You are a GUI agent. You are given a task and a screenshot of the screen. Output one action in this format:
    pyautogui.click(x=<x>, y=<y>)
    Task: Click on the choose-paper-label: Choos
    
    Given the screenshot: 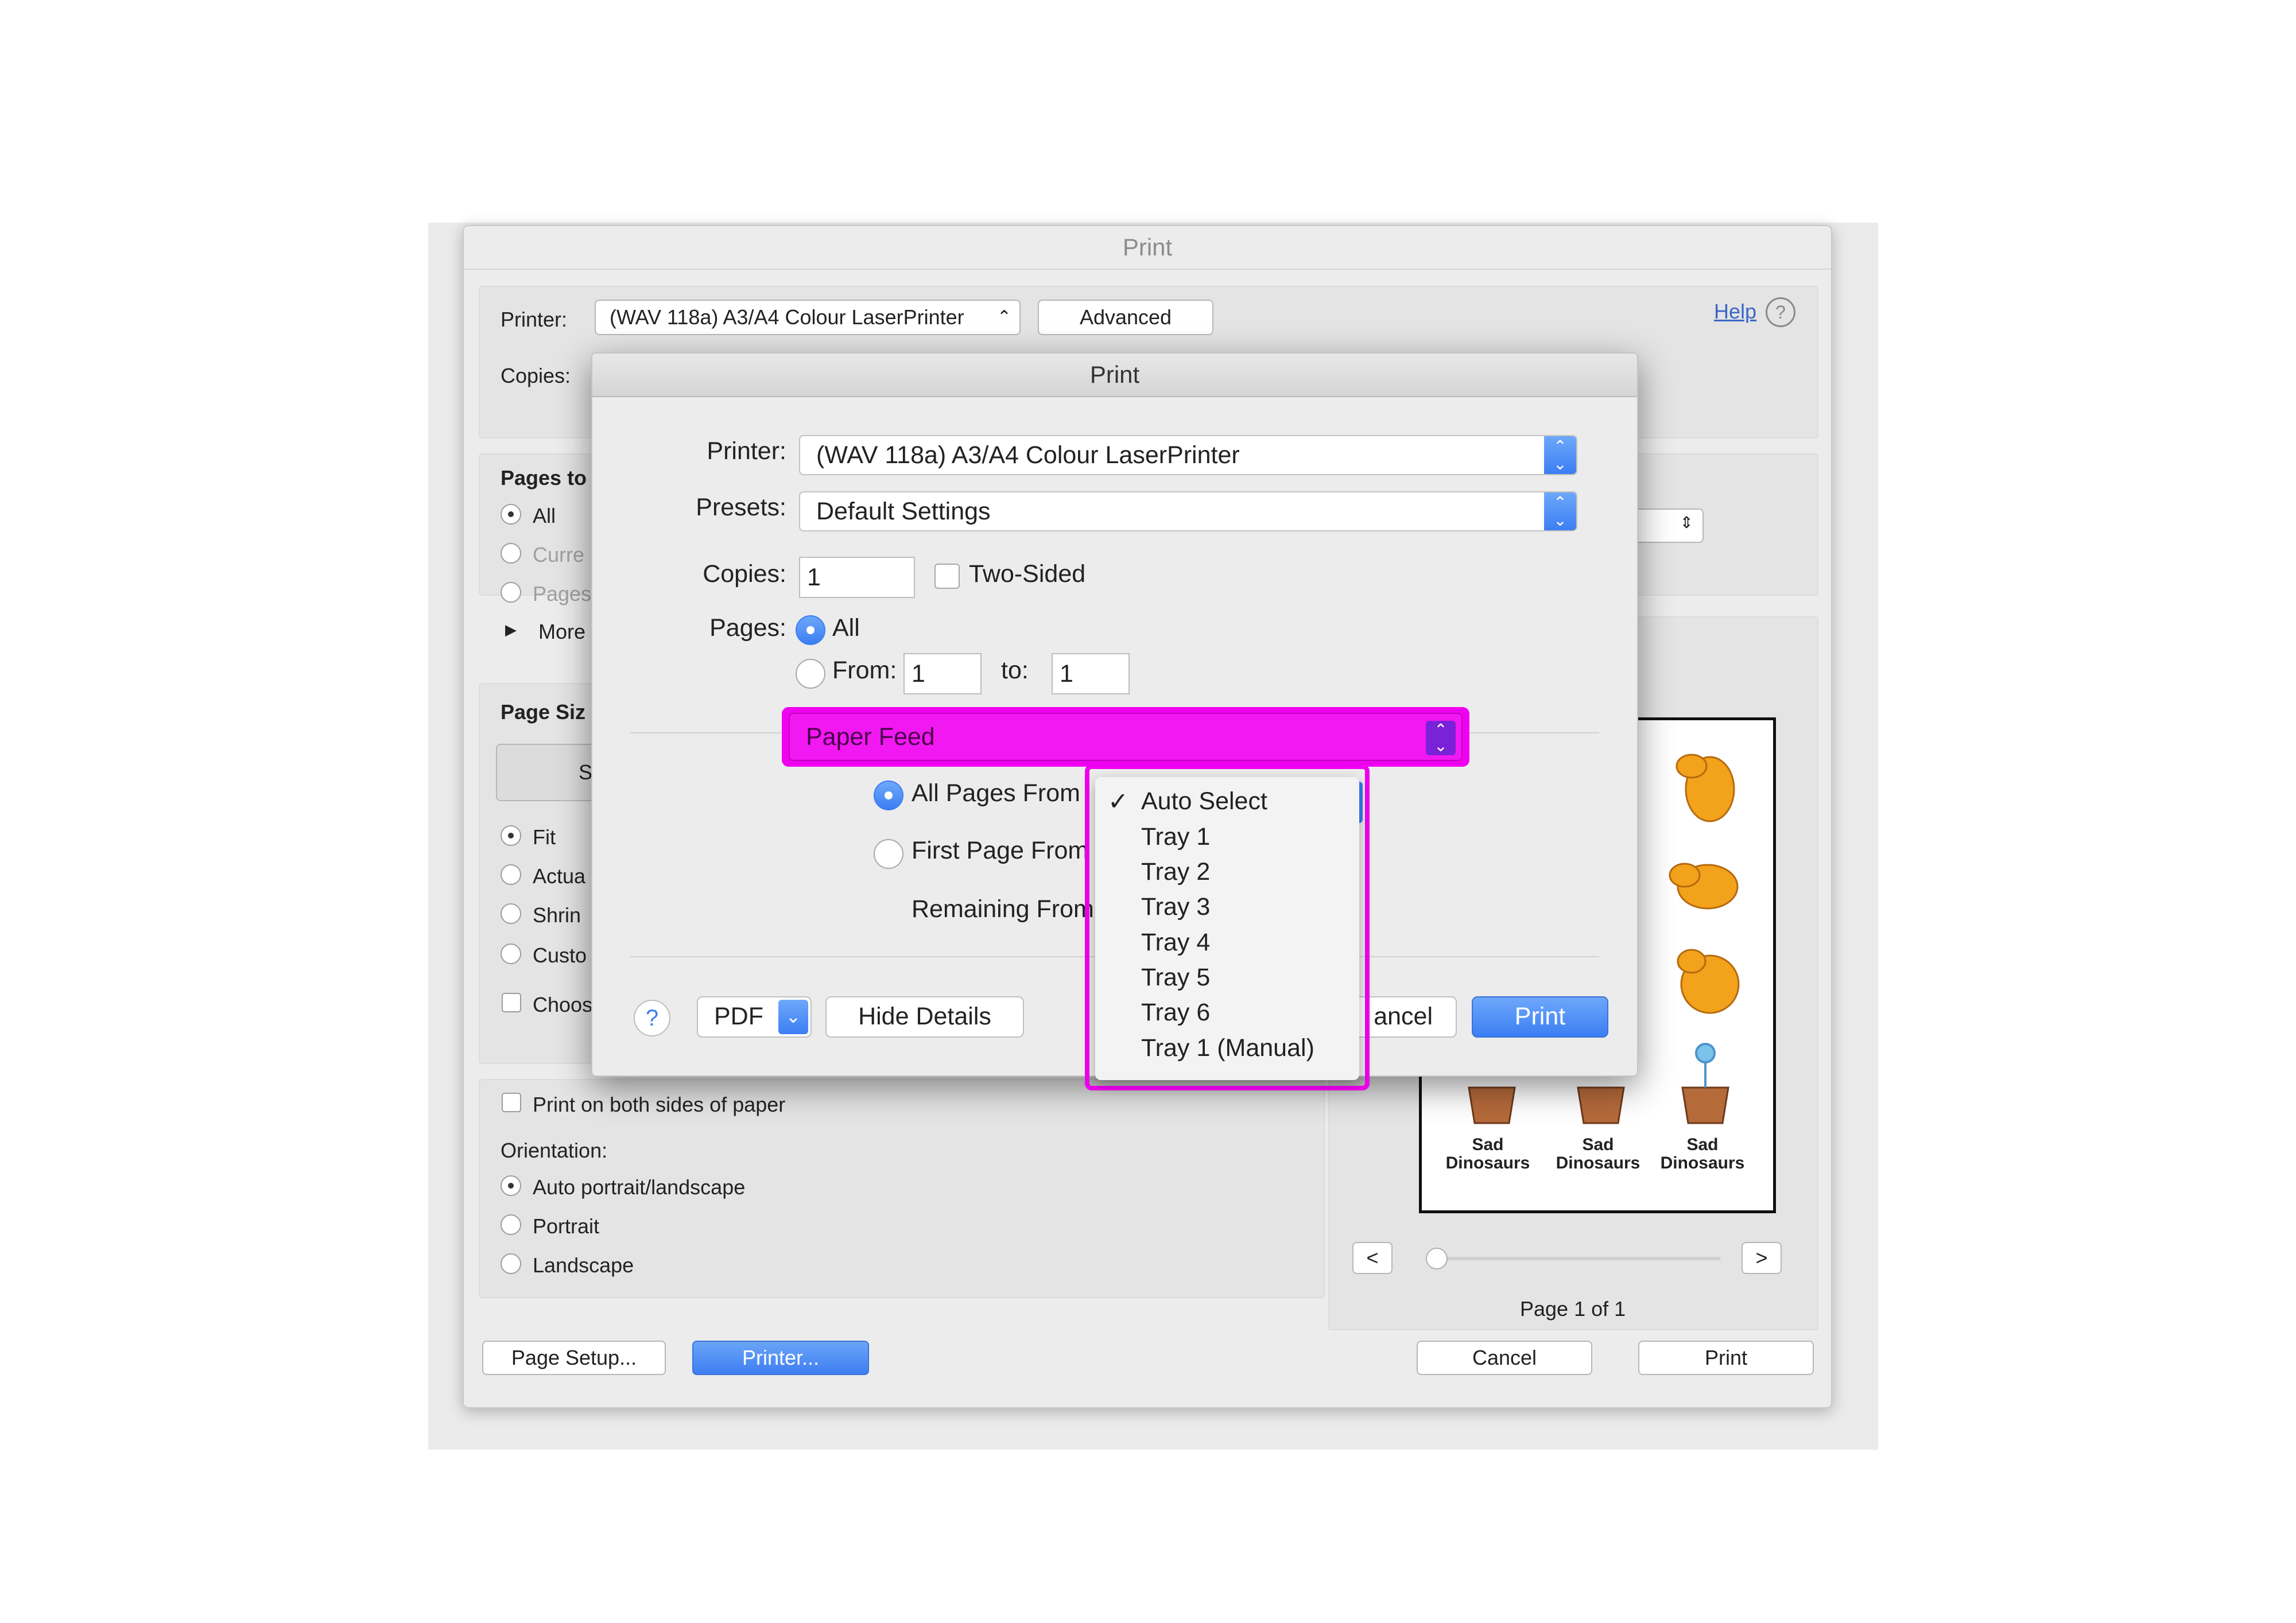 What is the action you would take?
    pyautogui.click(x=563, y=1004)
    